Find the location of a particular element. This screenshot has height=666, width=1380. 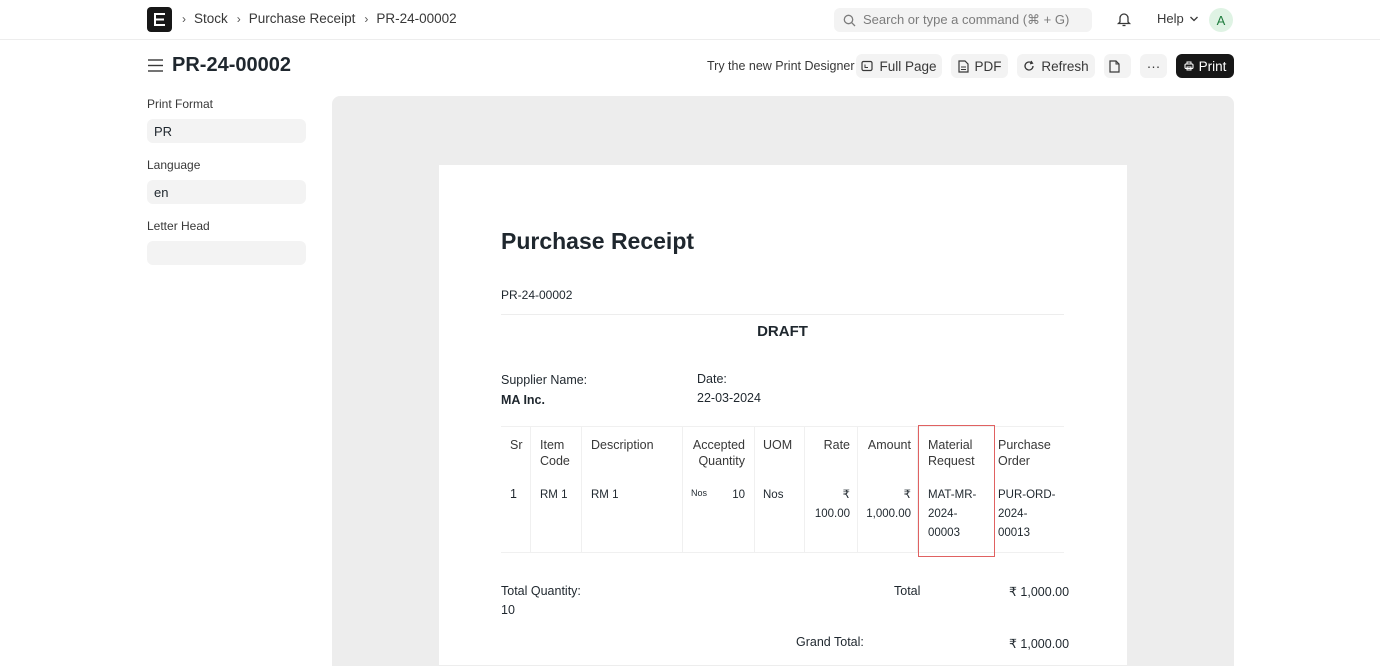

cell-rate-value: 100.00 is located at coordinates (832, 514).